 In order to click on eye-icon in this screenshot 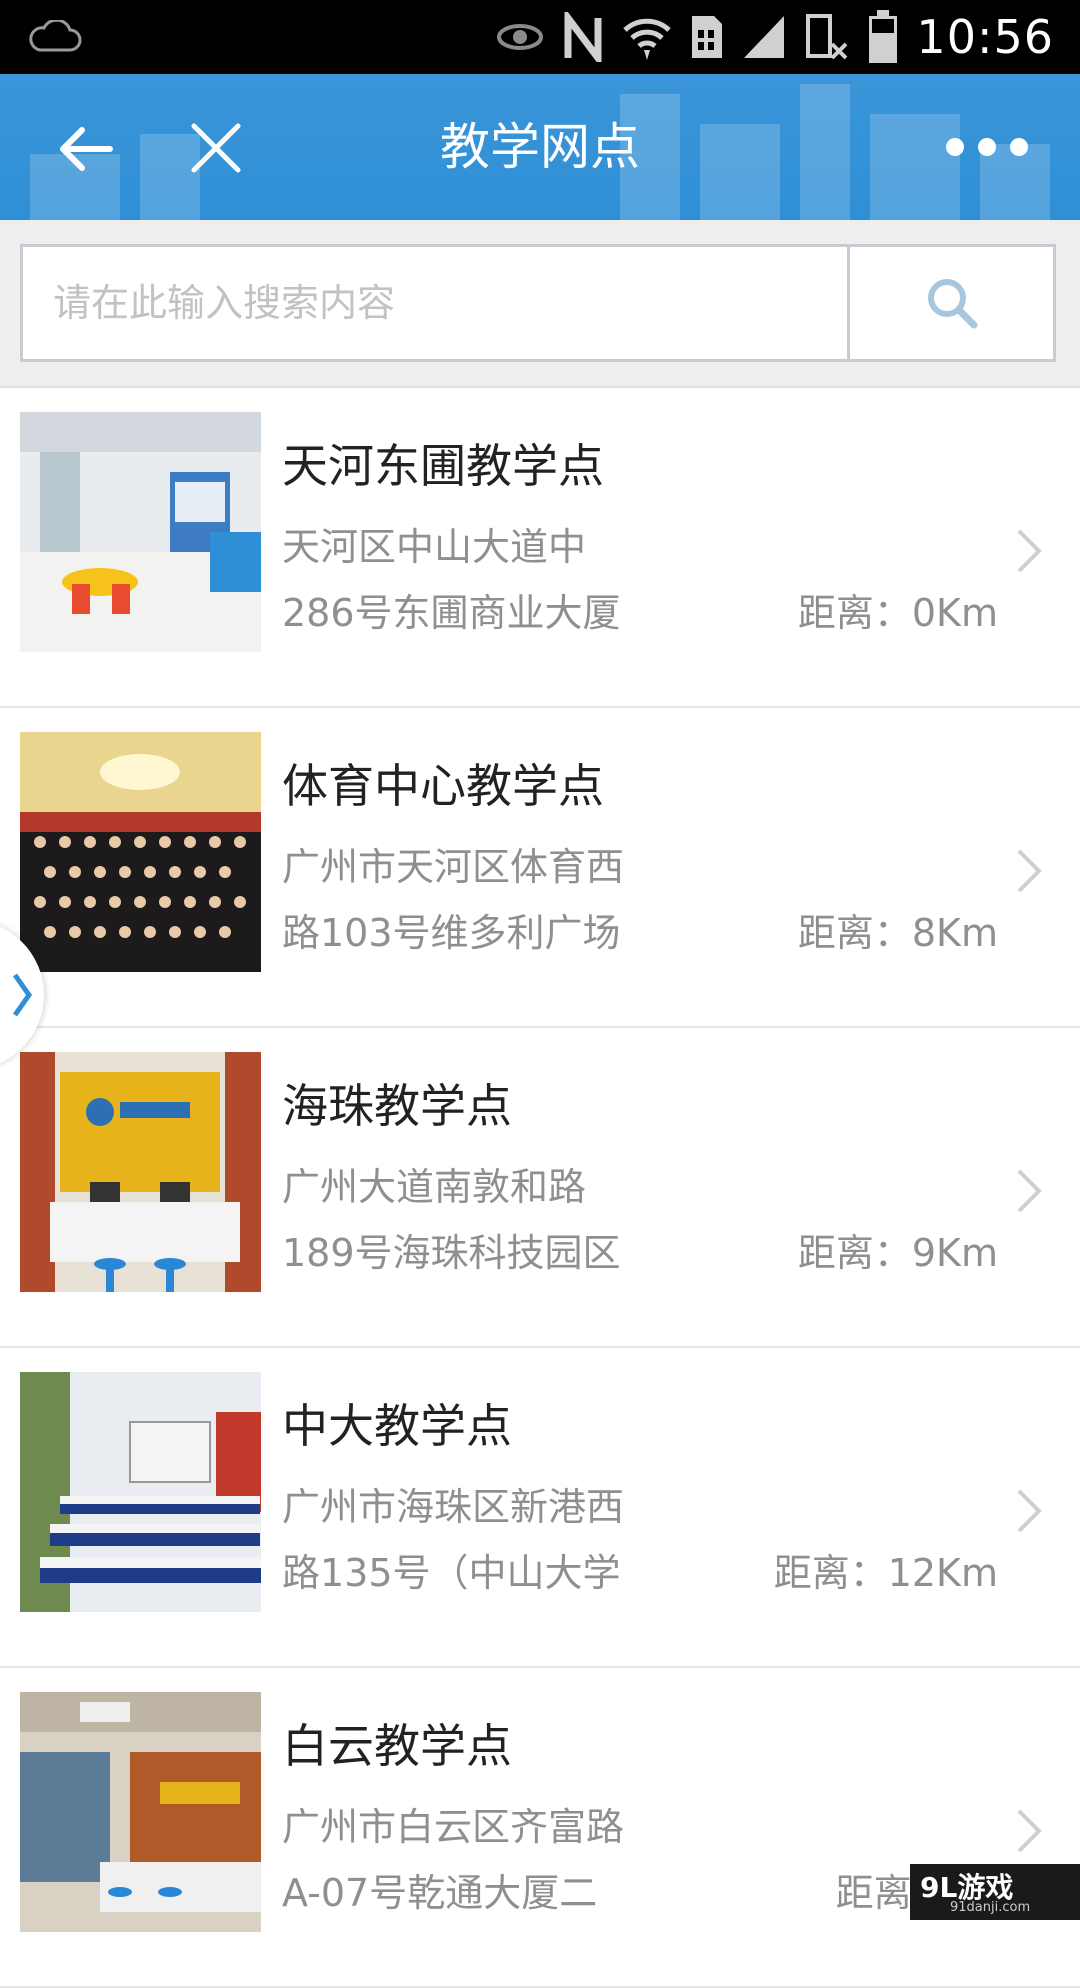, I will do `click(520, 37)`.